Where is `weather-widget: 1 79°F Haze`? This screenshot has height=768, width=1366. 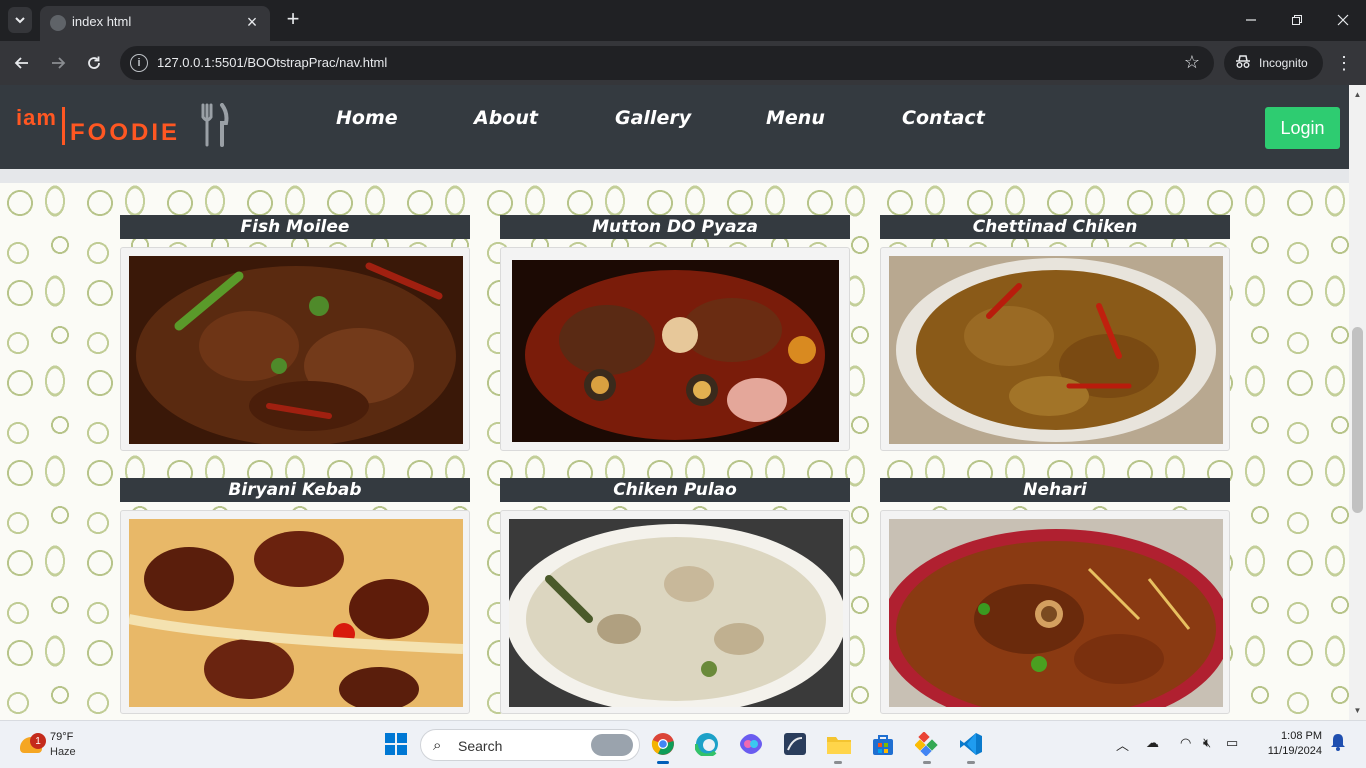 weather-widget: 1 79°F Haze is located at coordinates (56, 745).